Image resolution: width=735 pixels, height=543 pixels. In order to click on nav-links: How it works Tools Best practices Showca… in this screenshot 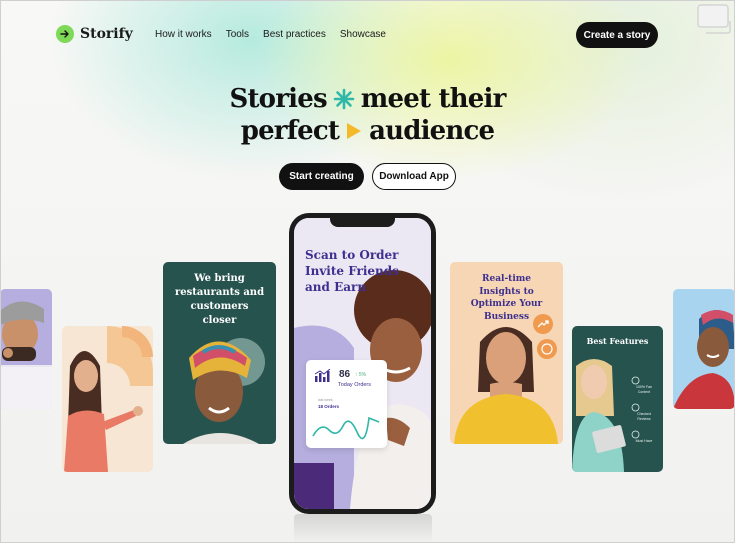, I will do `click(270, 34)`.